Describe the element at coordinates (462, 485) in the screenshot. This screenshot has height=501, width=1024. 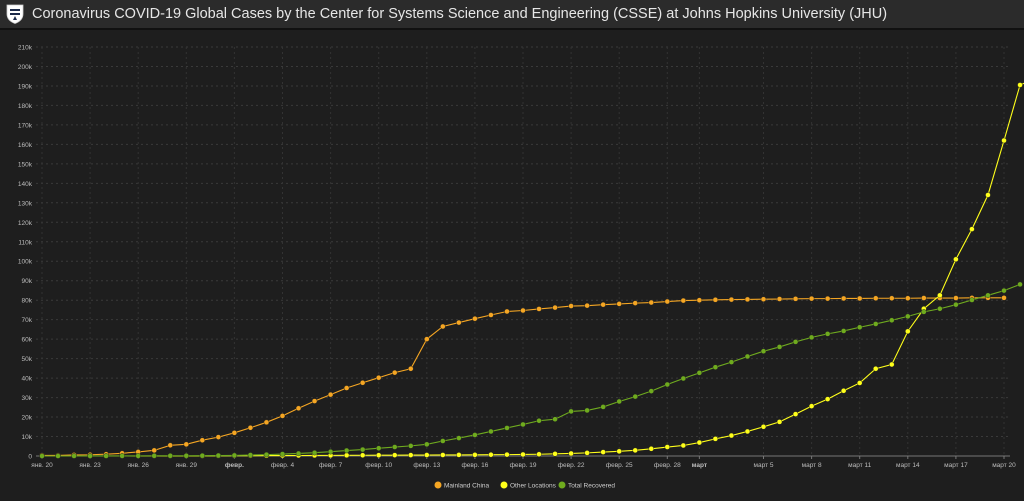
I see `legend-item: Mainland China` at that location.